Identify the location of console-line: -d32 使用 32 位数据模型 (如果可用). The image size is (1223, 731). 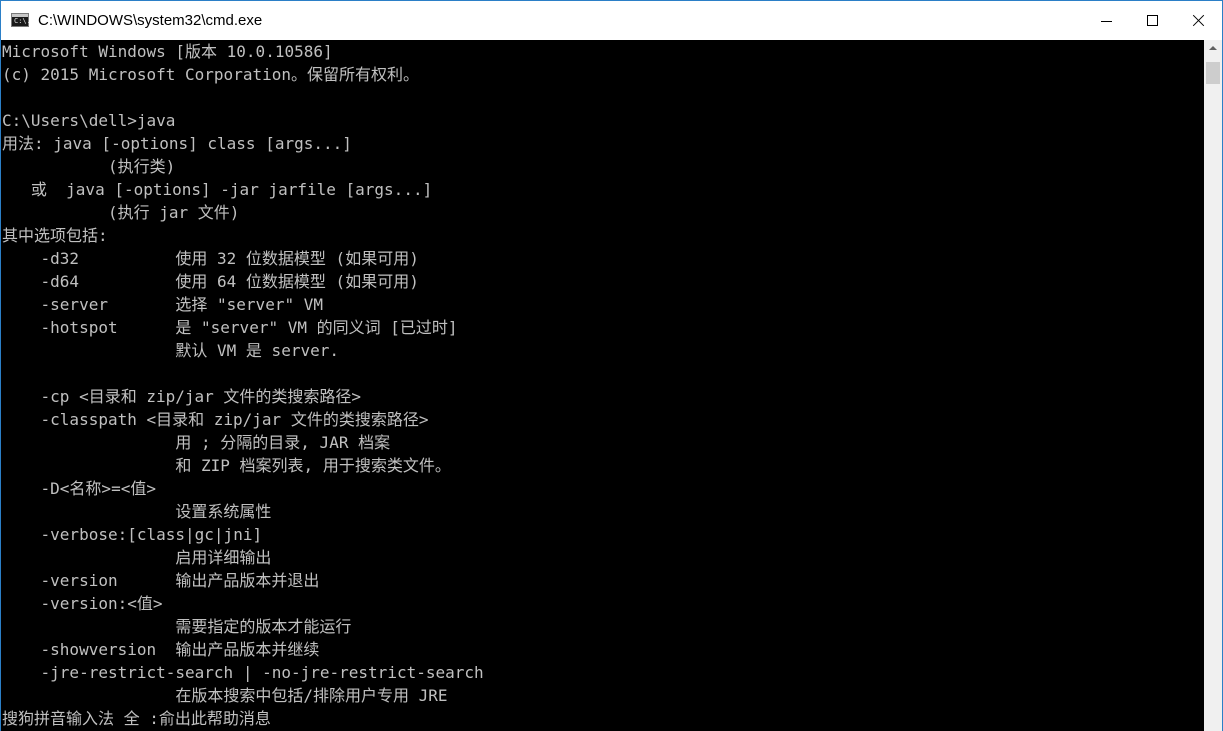
(210, 258).